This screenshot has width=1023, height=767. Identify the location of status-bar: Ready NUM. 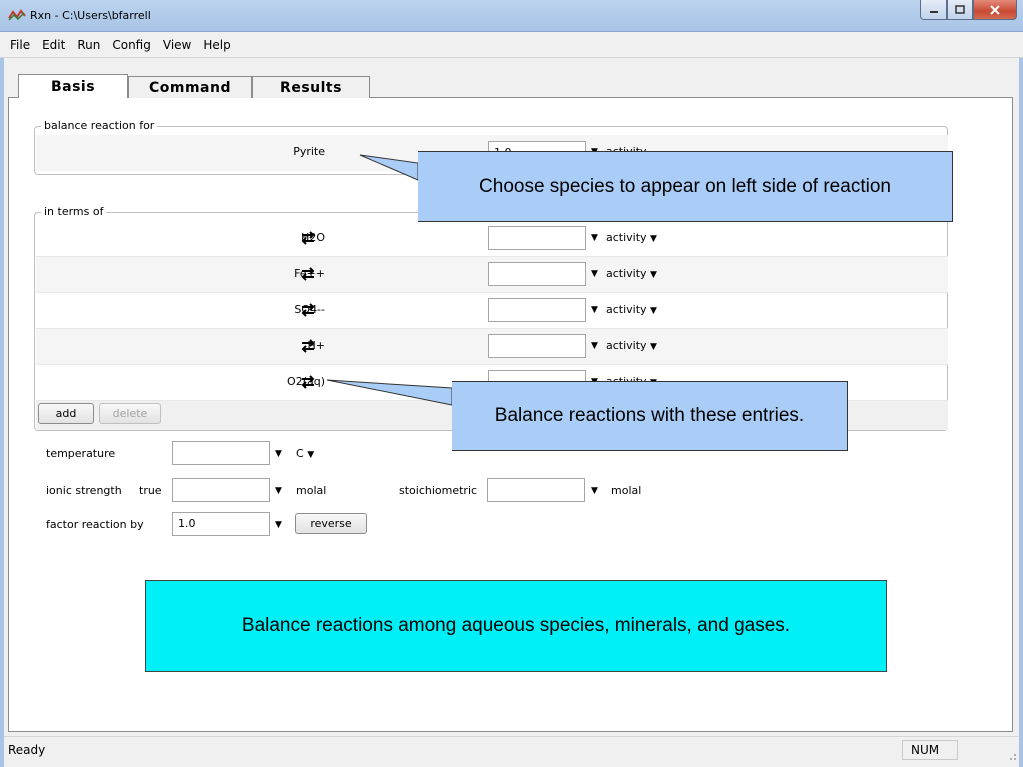
(511, 749).